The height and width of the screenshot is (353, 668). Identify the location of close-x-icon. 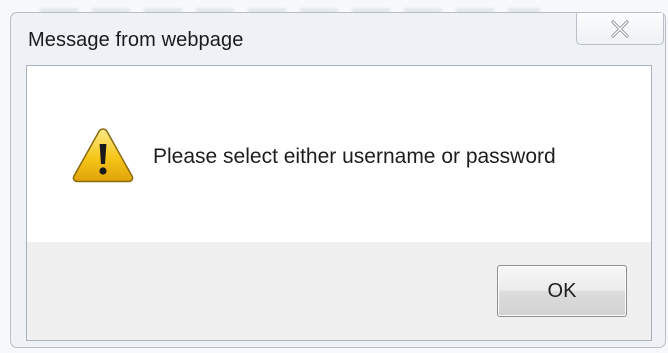
(620, 28).